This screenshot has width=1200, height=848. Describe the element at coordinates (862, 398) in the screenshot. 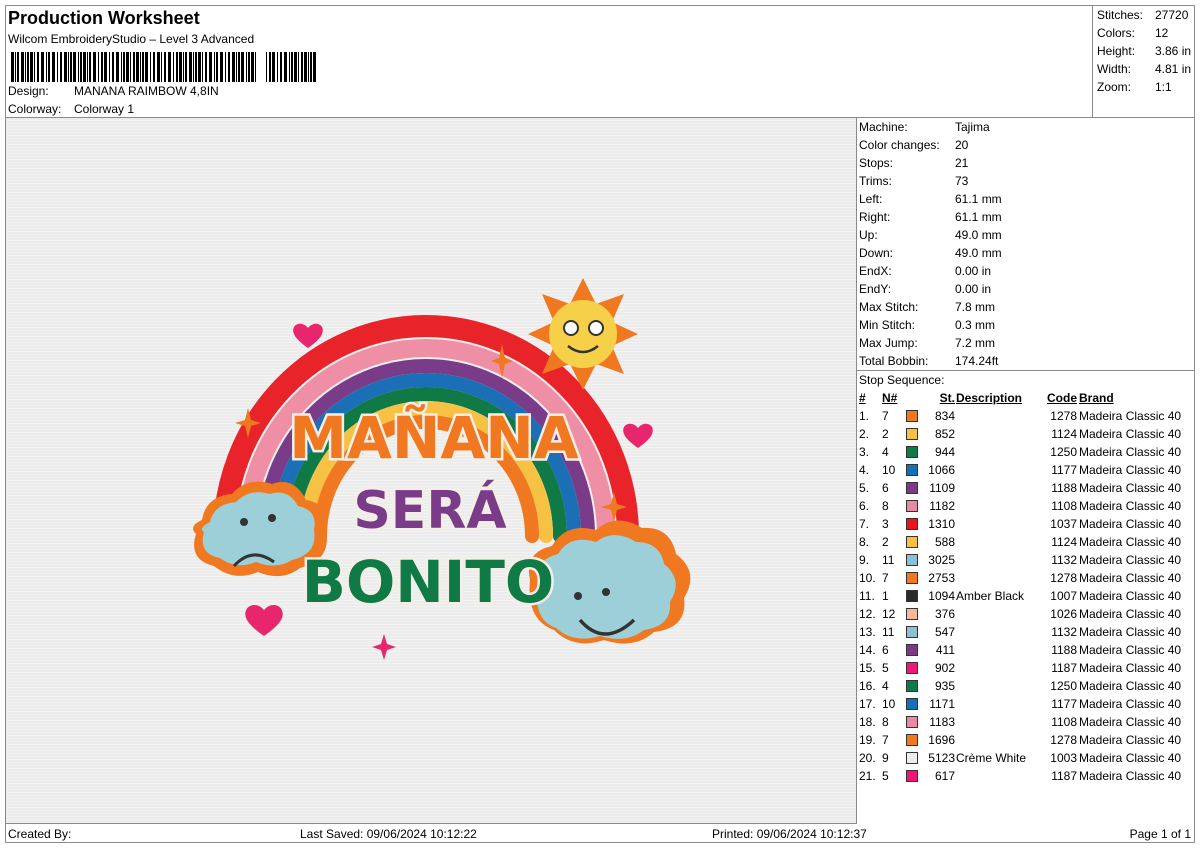

I see `col-num-header: #` at that location.